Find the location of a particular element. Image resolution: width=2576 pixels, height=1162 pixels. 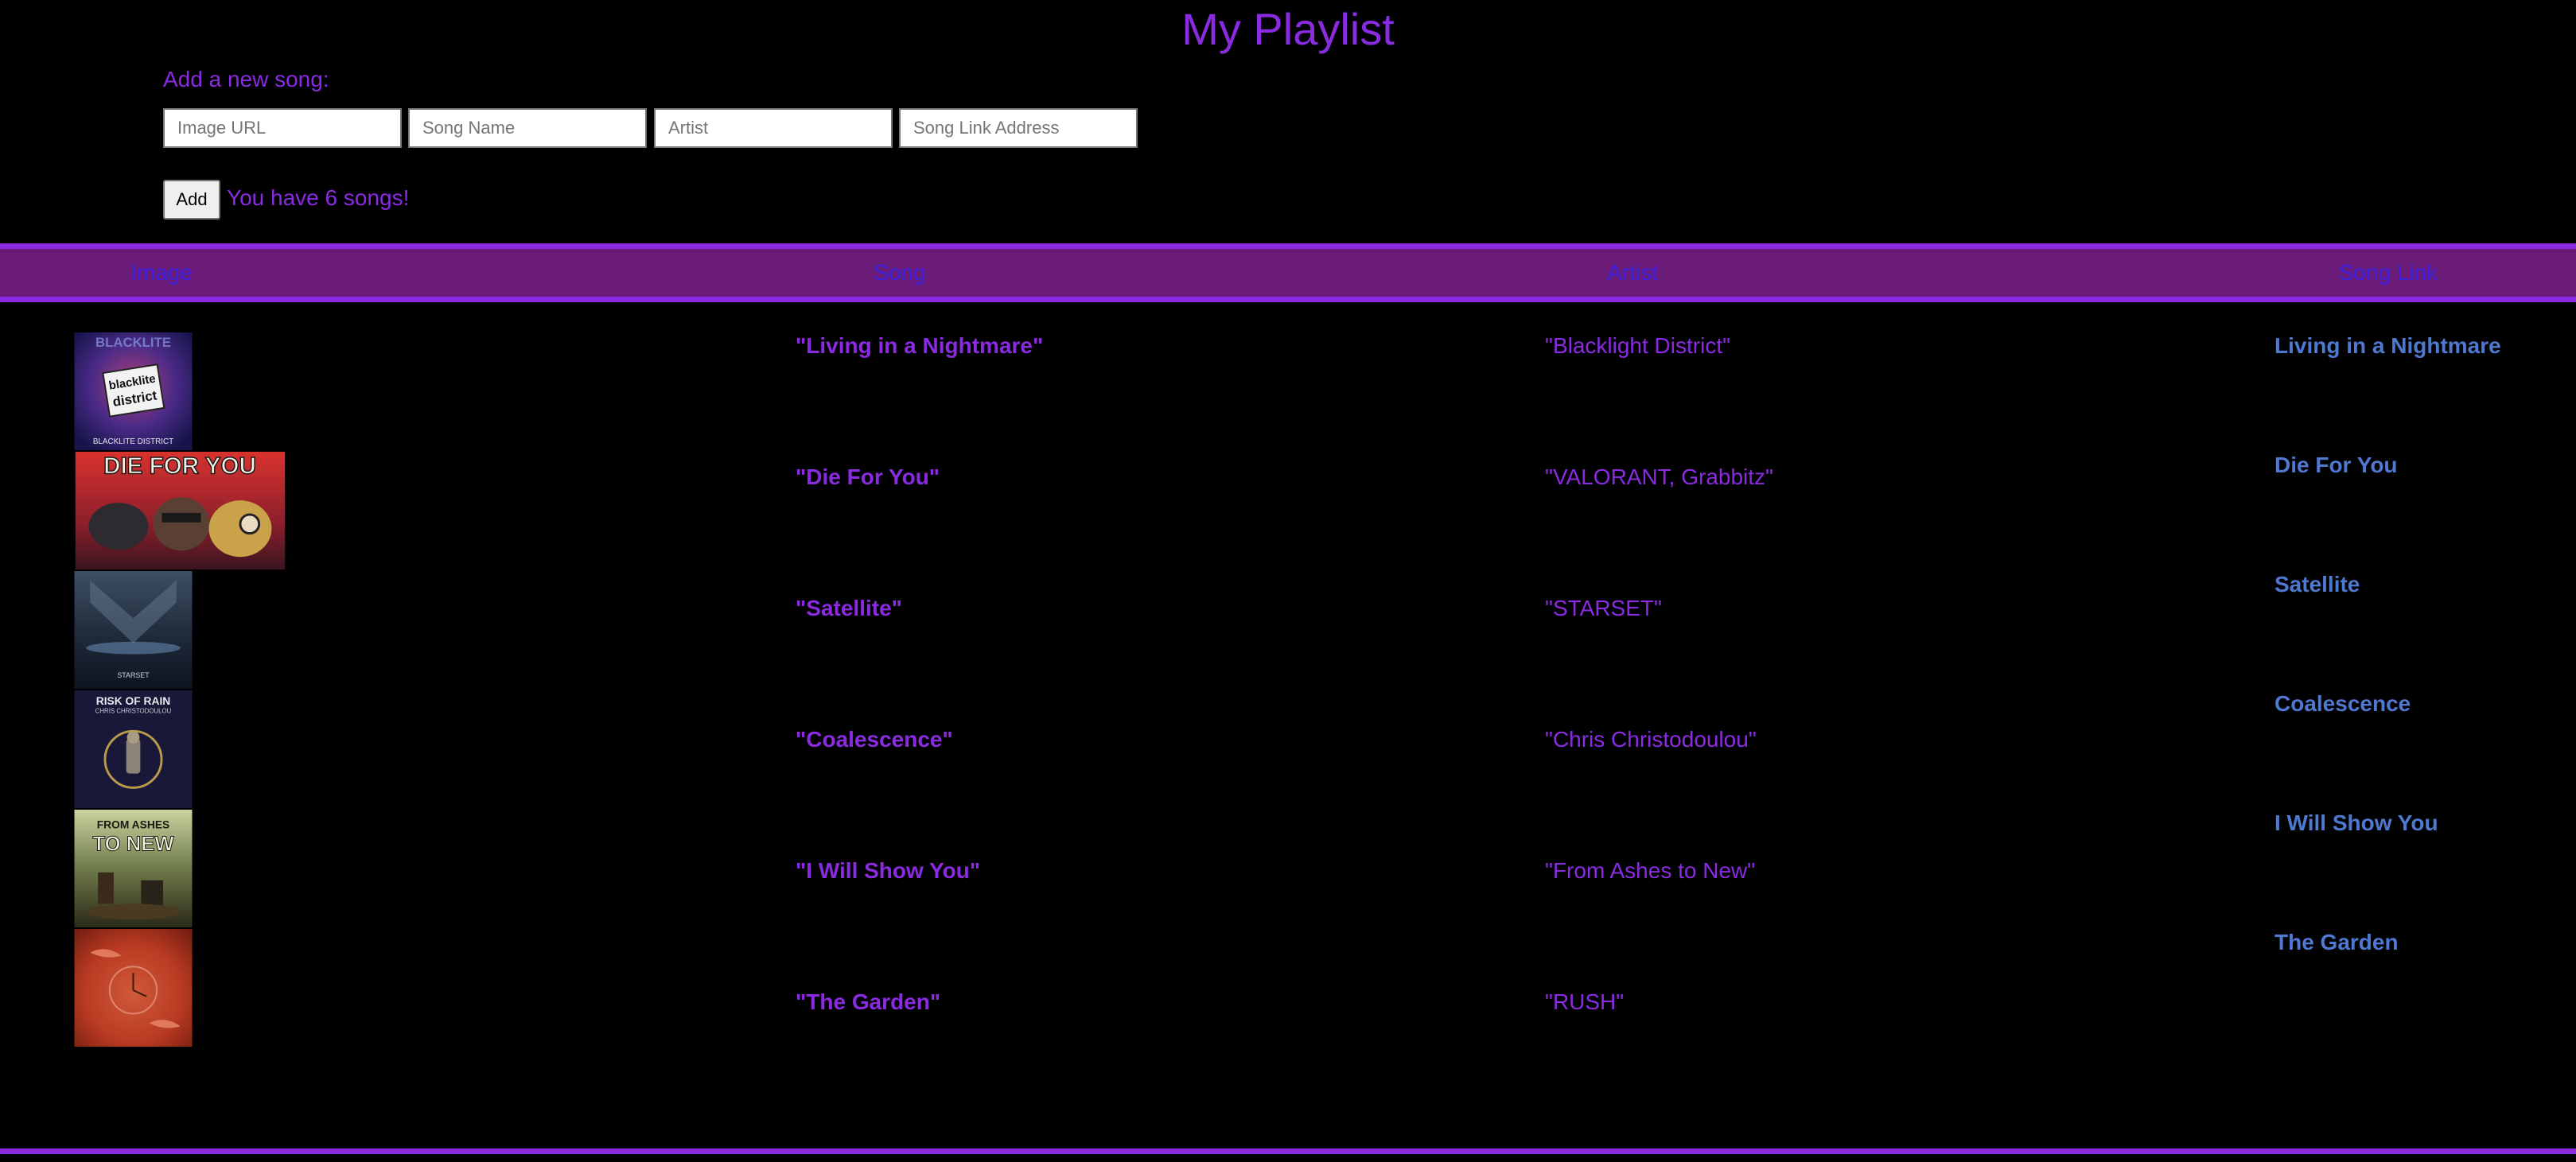

add-button: Add is located at coordinates (192, 200).